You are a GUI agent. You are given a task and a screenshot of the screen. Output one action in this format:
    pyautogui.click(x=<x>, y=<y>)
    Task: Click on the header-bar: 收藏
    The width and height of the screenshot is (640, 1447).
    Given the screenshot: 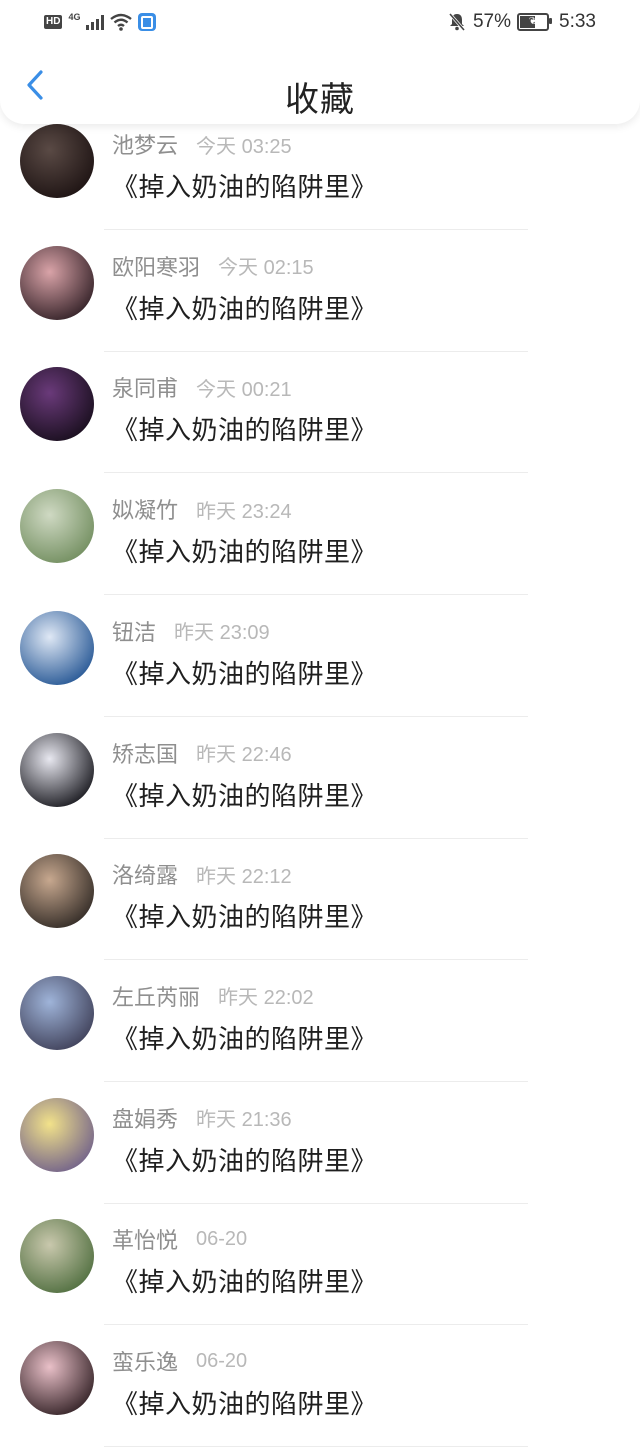 What is the action you would take?
    pyautogui.click(x=320, y=84)
    